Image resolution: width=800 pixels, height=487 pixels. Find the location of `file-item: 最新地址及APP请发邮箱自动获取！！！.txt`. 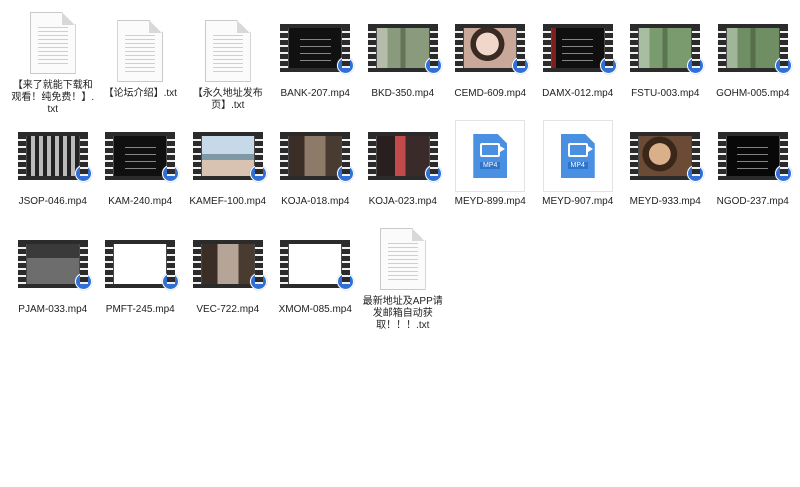

file-item: 最新地址及APP请发邮箱自动获取！！！.txt is located at coordinates (403, 278).